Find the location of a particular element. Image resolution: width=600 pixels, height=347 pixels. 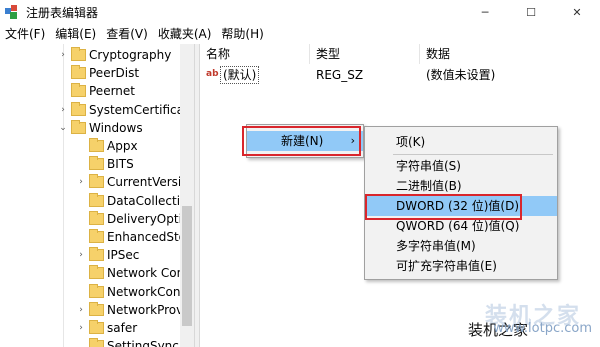

submenu-item: 项(K) is located at coordinates (461, 142).